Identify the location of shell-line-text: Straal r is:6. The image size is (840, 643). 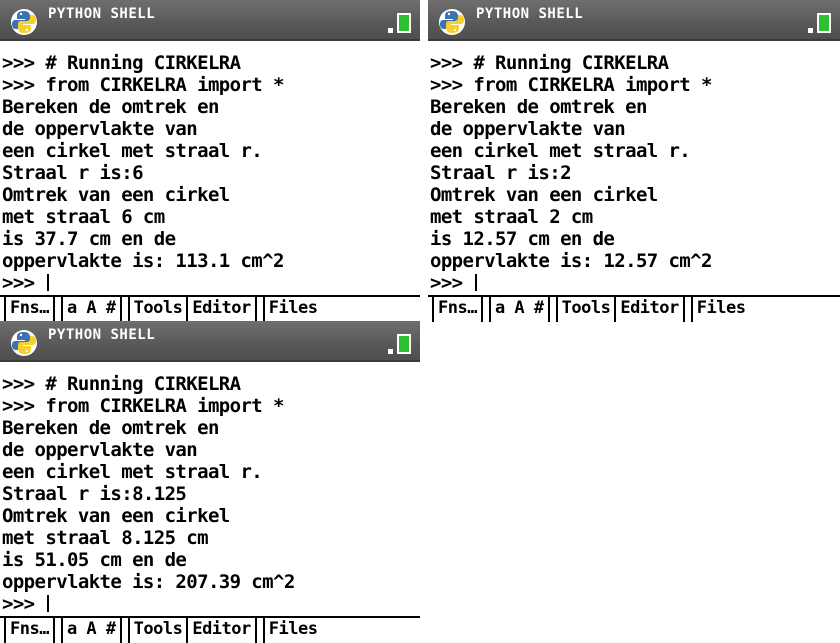
(73, 173).